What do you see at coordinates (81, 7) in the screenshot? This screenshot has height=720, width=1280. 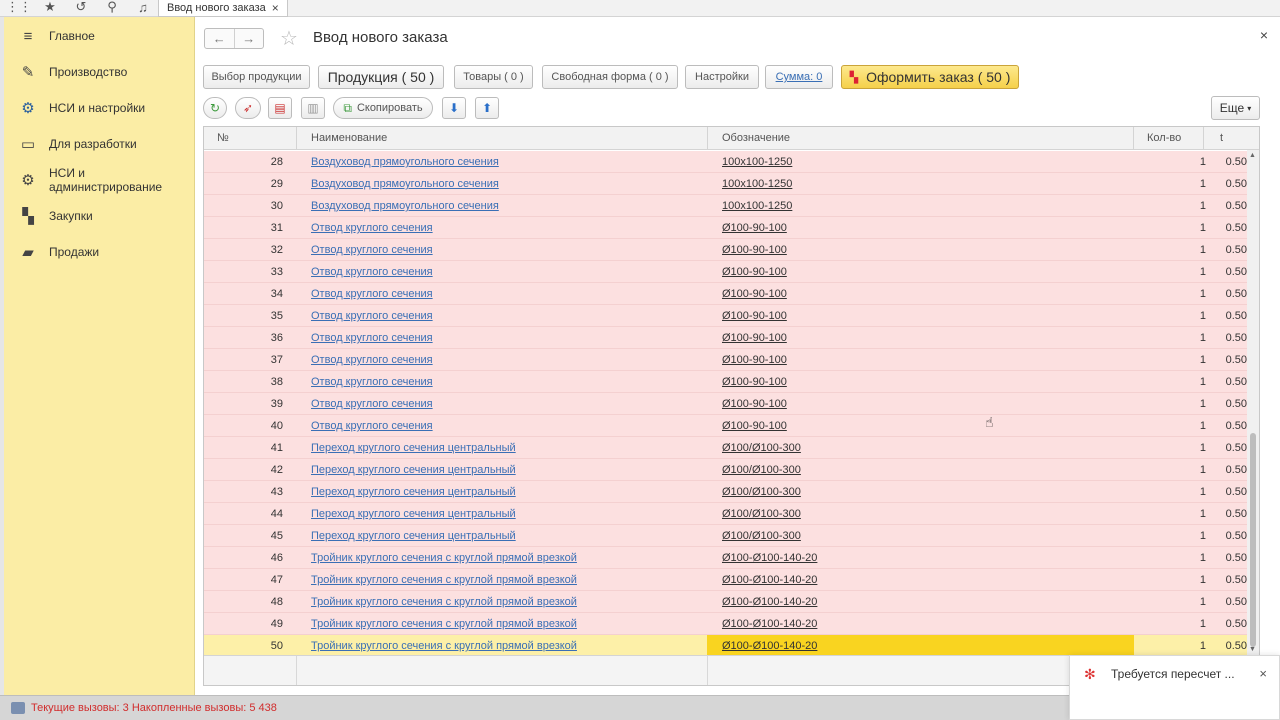 I see `history-icon: ↺` at bounding box center [81, 7].